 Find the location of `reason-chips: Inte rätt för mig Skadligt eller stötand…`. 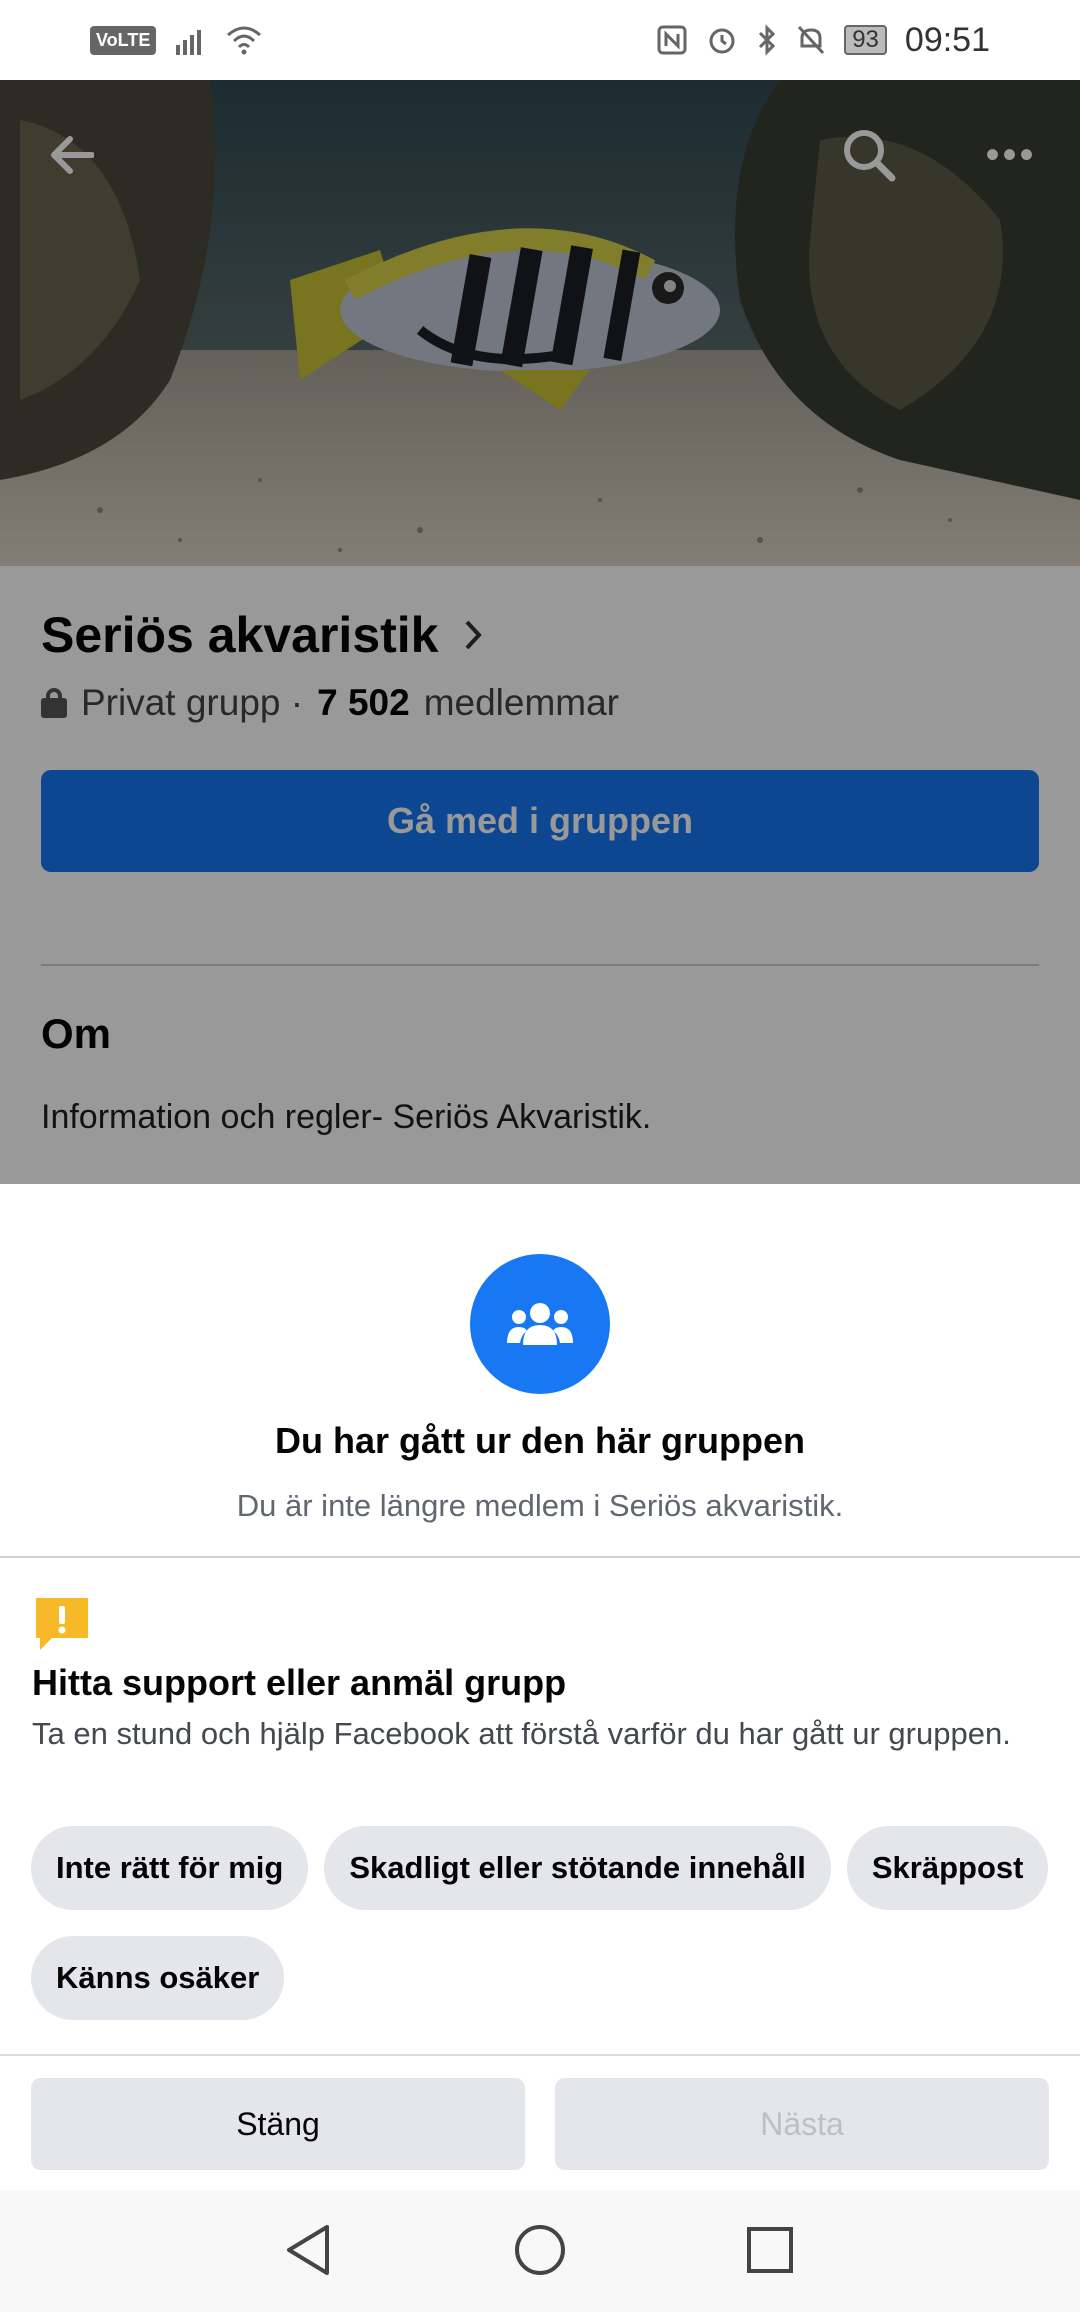

reason-chips: Inte rätt för mig Skadligt eller stötand… is located at coordinates (541, 1923).